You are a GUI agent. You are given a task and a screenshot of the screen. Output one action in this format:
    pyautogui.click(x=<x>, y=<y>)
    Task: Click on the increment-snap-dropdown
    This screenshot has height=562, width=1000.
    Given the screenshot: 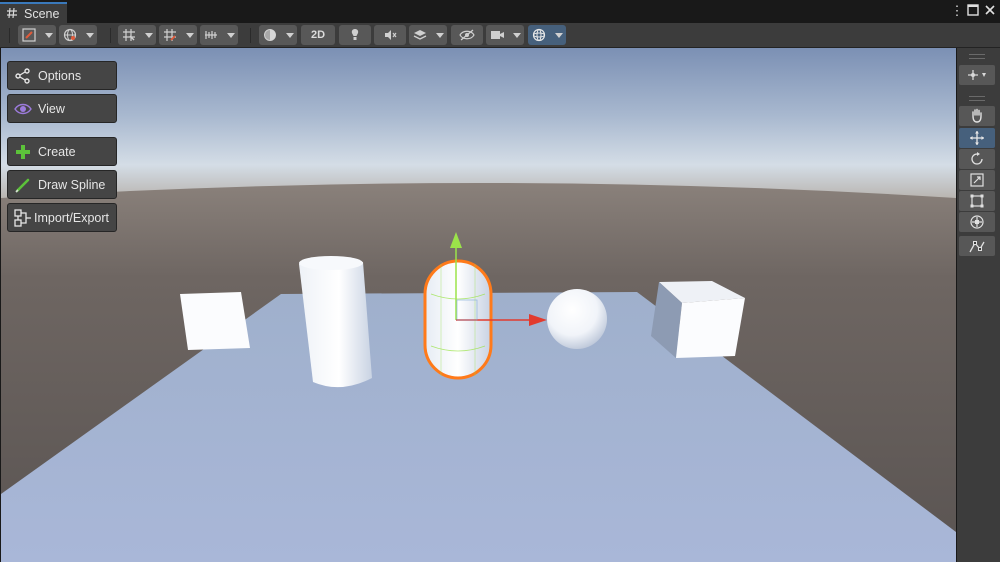 What is the action you would take?
    pyautogui.click(x=219, y=35)
    